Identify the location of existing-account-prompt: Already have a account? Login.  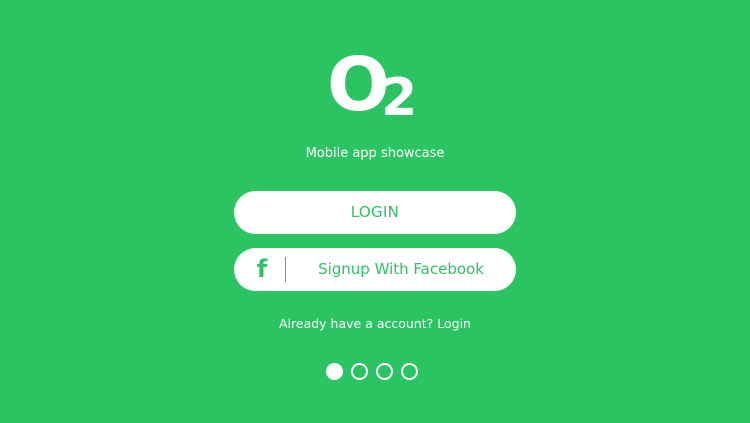
(375, 324).